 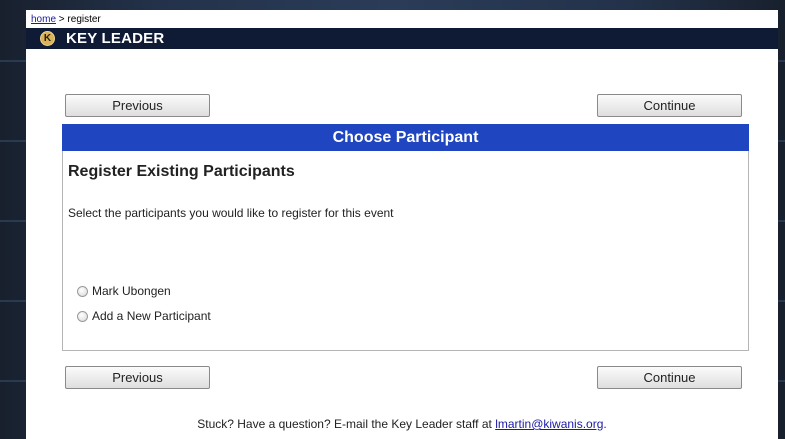 What do you see at coordinates (669, 377) in the screenshot?
I see `continue-button-bottom: Continue` at bounding box center [669, 377].